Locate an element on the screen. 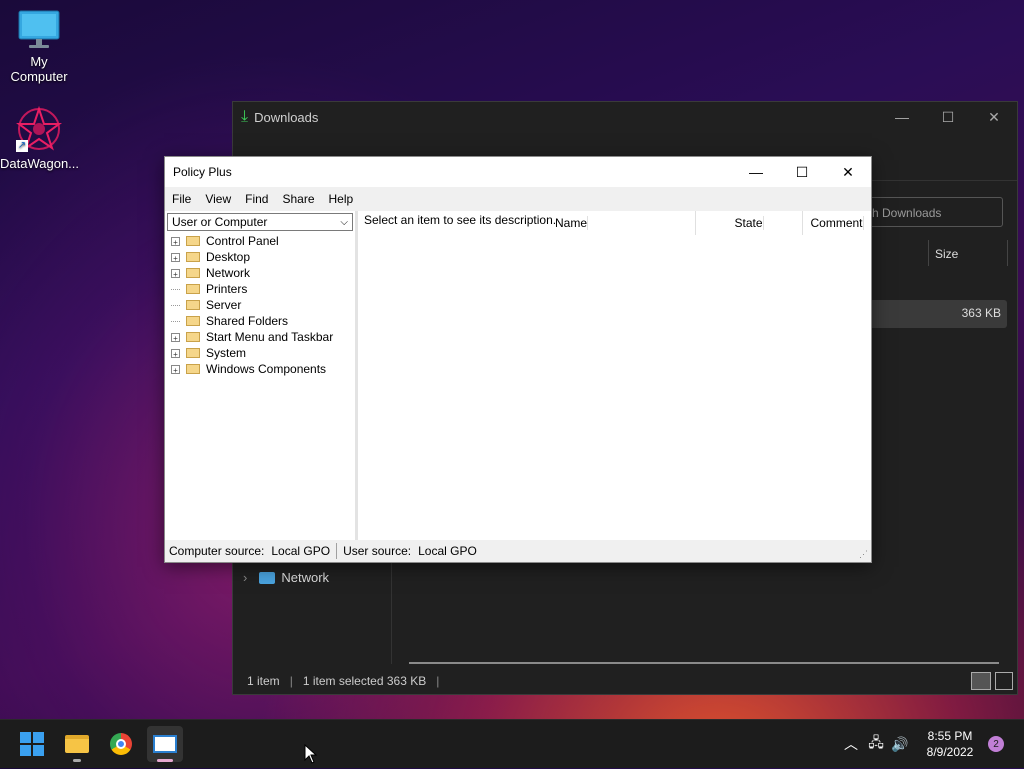  policy-source-value: User or Computer is located at coordinates (220, 222).